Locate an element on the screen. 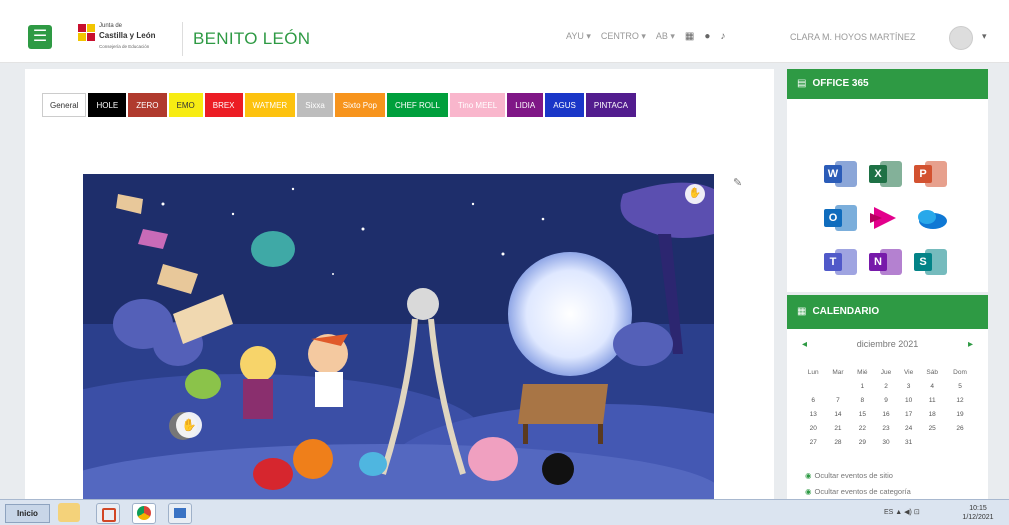 The image size is (1009, 525). tab-tino-meel: Tino MEEL is located at coordinates (477, 105).